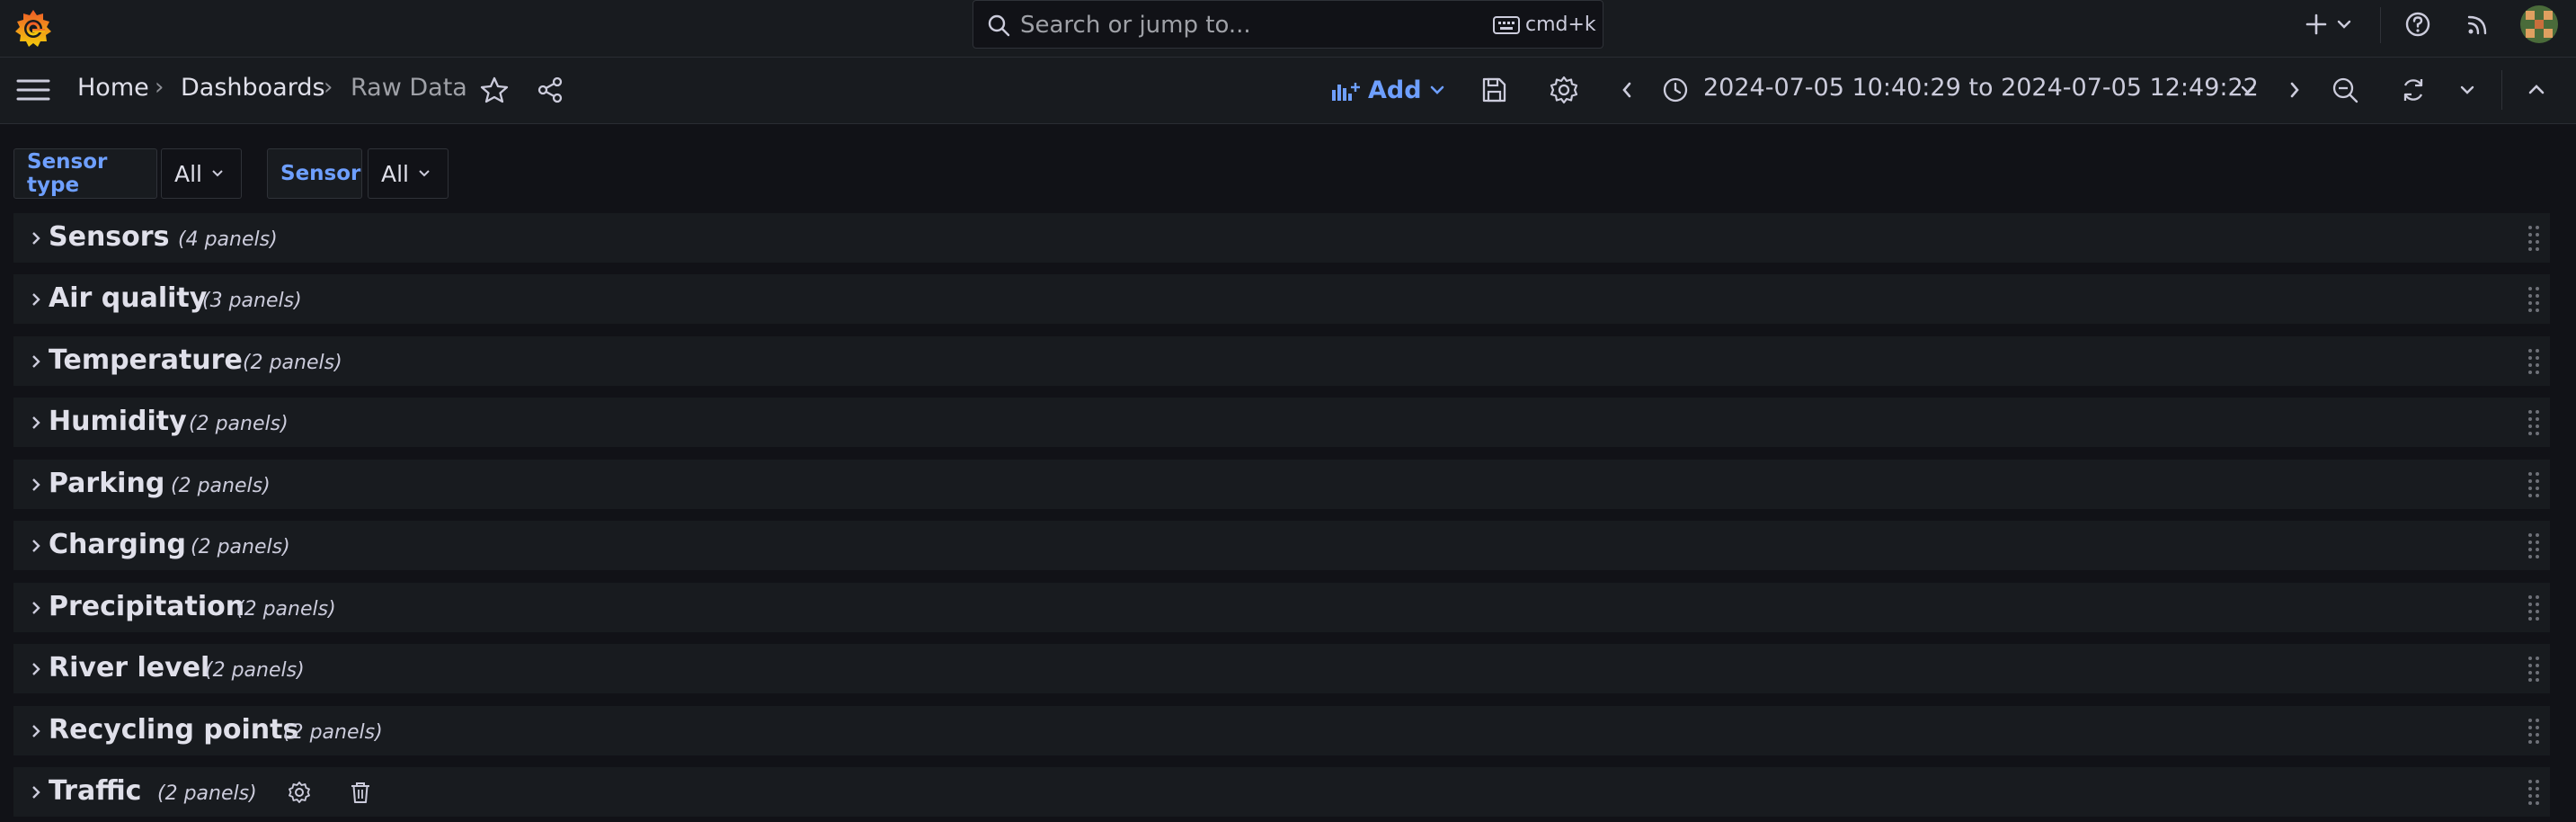 Image resolution: width=2576 pixels, height=822 pixels. I want to click on zoom-out-icon, so click(2345, 90).